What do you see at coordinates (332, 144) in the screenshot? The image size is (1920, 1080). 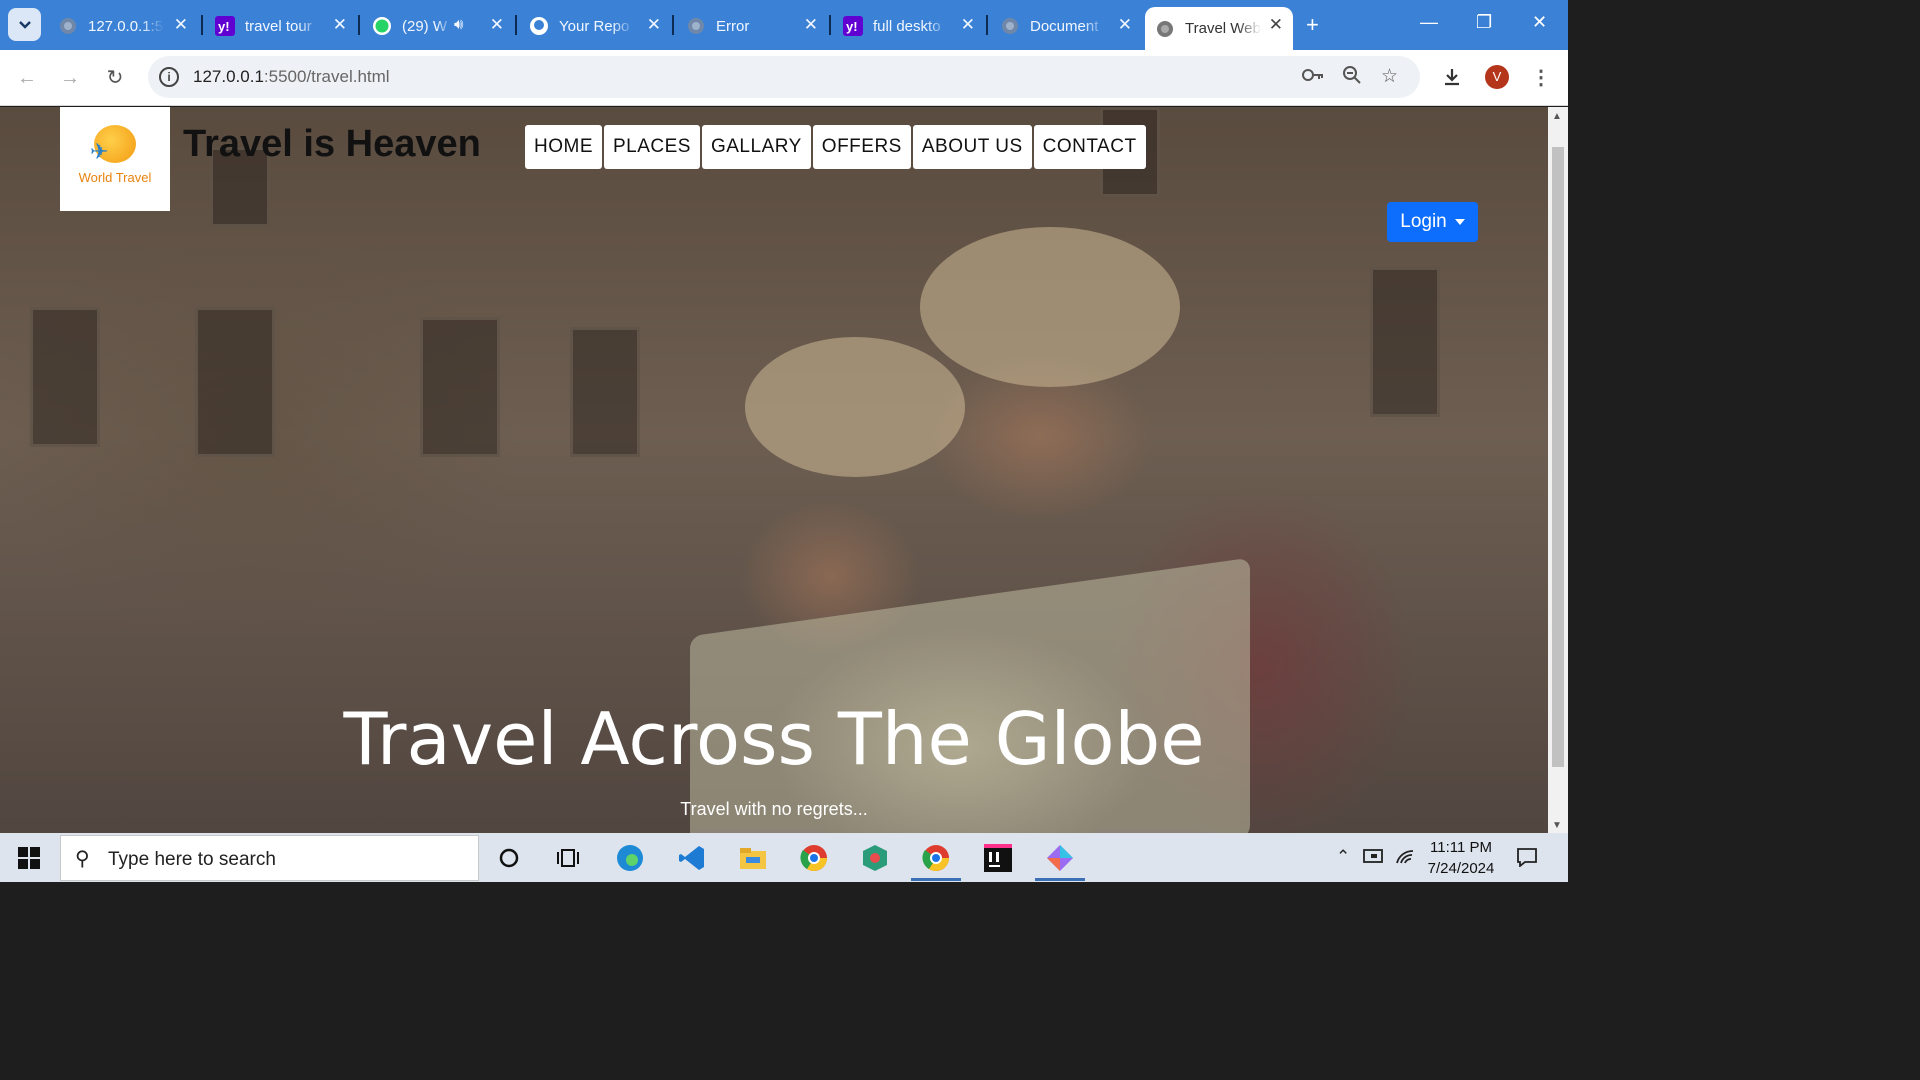 I see `site-title: Travel is Heaven` at bounding box center [332, 144].